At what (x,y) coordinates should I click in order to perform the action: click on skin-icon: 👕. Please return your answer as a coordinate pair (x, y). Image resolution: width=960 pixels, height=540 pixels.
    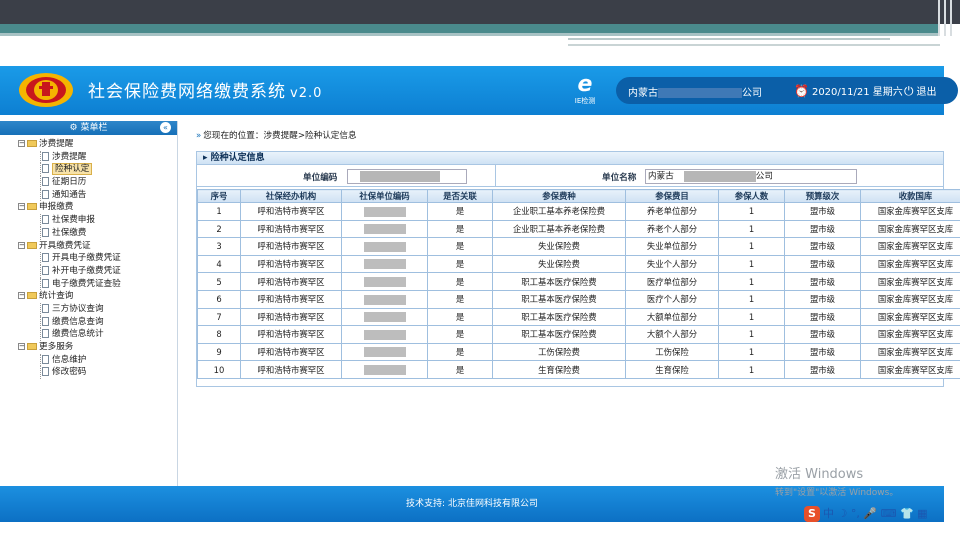
    Looking at the image, I should click on (907, 513).